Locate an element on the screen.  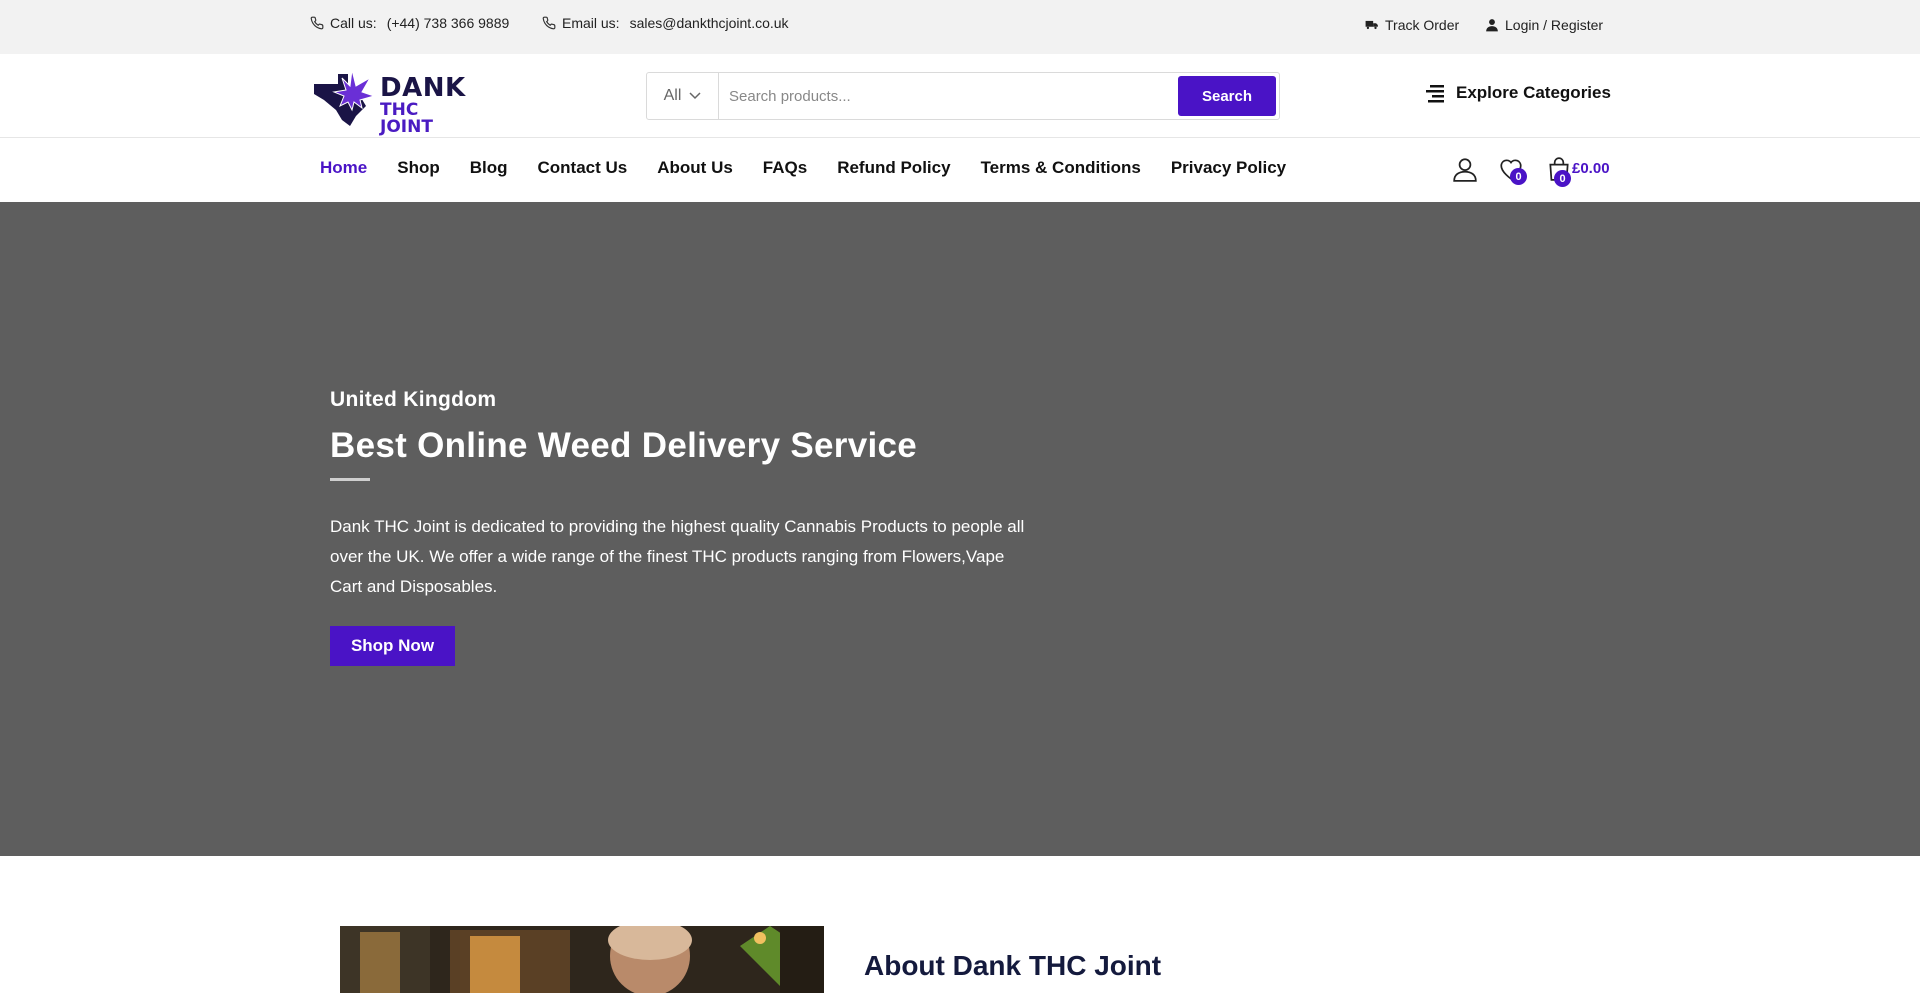
logo-line2: THC JOINT is located at coordinates (406, 118).